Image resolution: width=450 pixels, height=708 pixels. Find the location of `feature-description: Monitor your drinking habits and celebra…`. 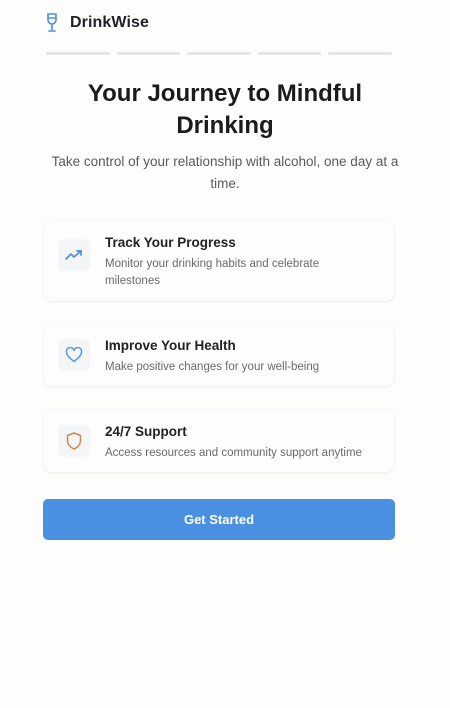

feature-description: Monitor your drinking habits and celebra… is located at coordinates (212, 272).